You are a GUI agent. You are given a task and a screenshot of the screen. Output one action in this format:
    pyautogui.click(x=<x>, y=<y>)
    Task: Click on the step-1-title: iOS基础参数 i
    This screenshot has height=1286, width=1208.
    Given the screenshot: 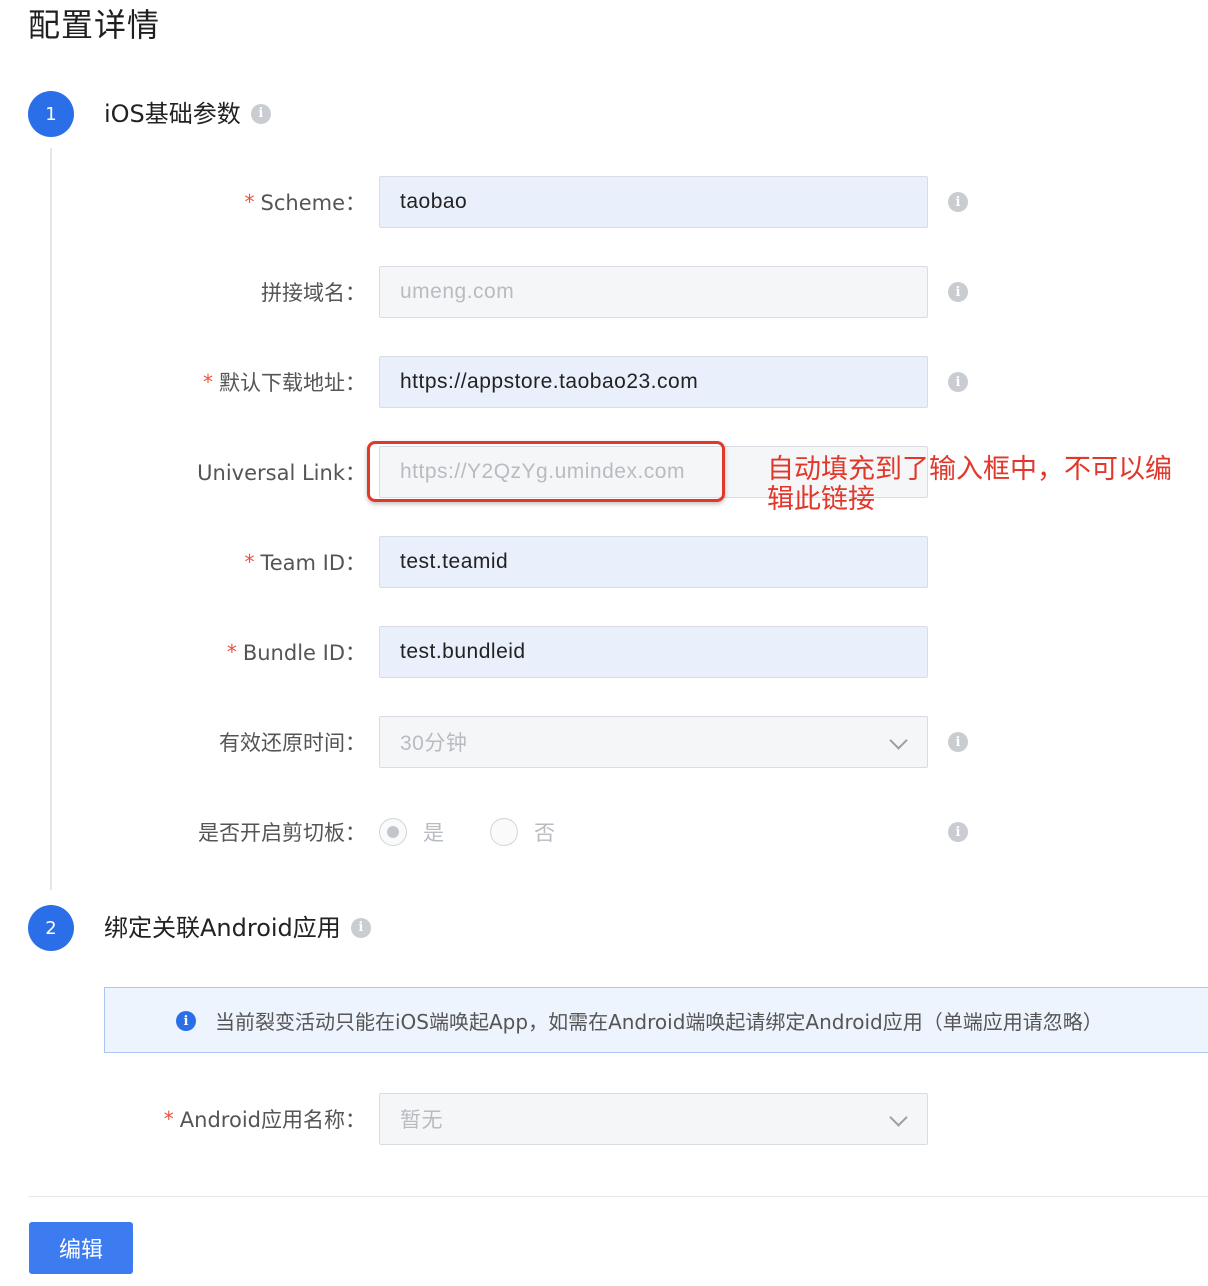 What is the action you would take?
    pyautogui.click(x=187, y=114)
    